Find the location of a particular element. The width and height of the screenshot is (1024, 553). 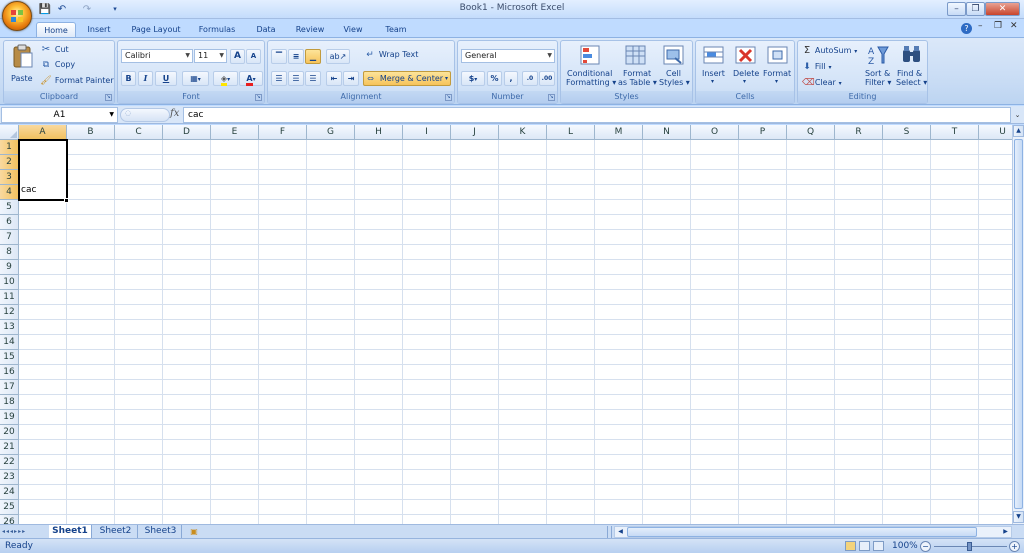

page-break-view-icon is located at coordinates (878, 546).